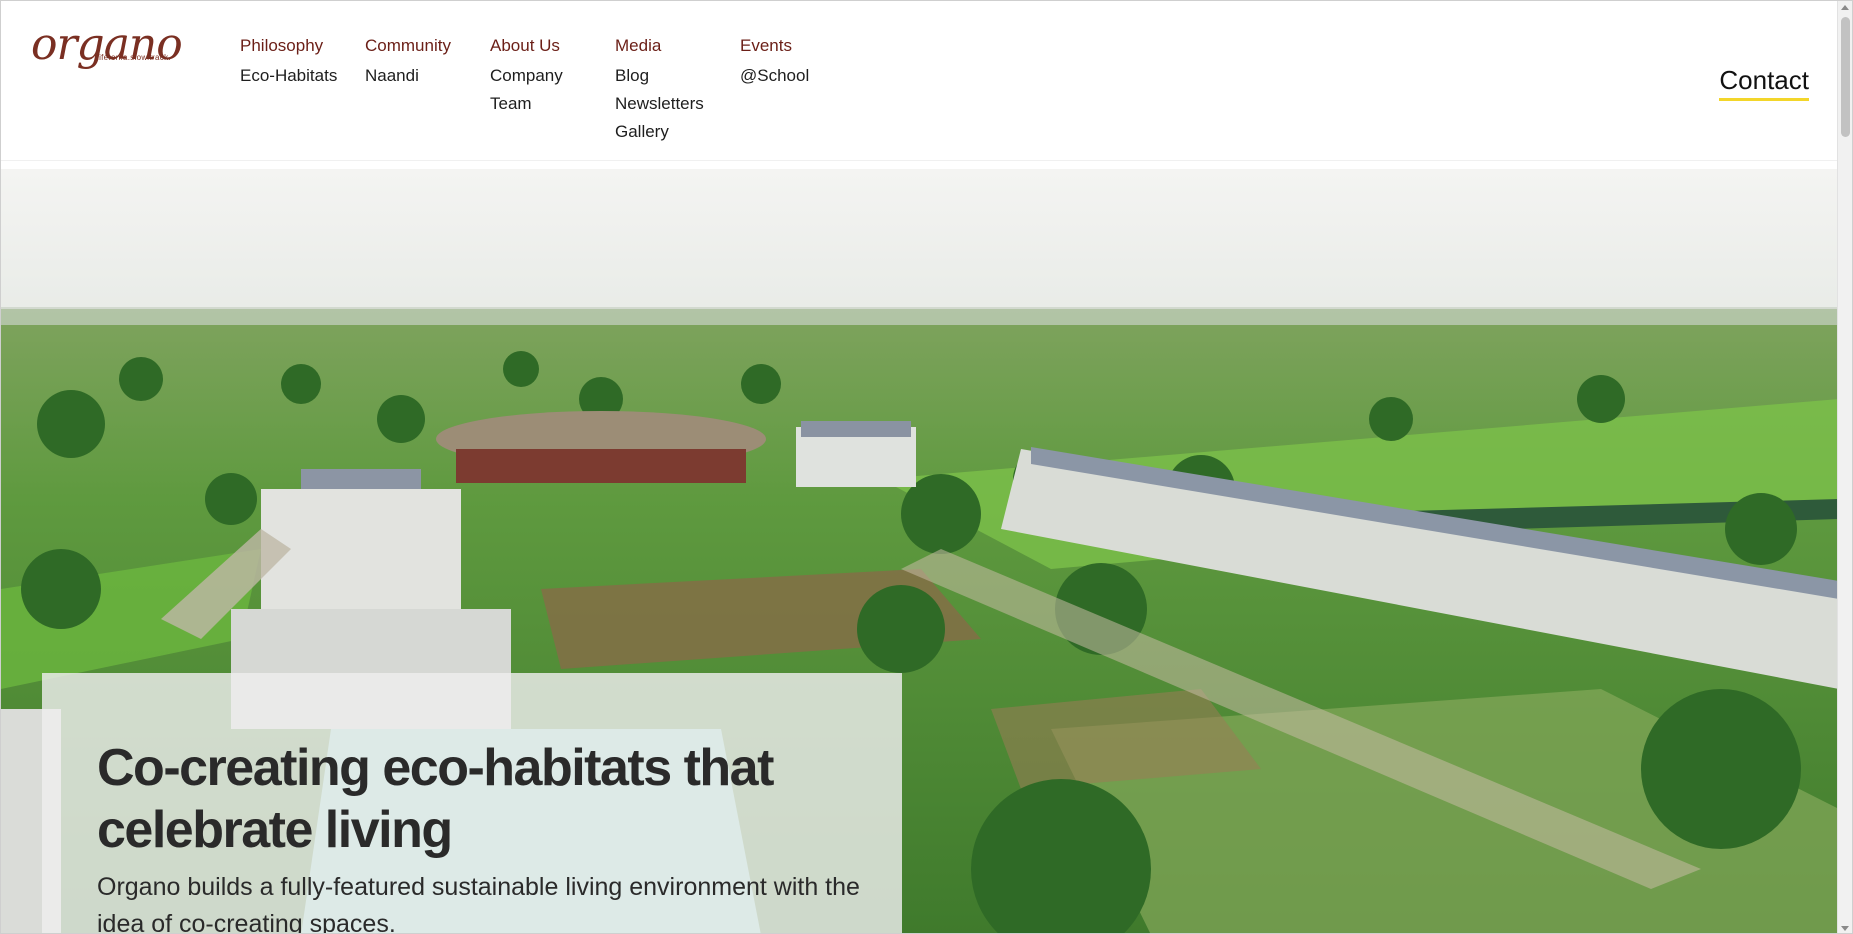  I want to click on nav-link-gallery: Gallery, so click(659, 132).